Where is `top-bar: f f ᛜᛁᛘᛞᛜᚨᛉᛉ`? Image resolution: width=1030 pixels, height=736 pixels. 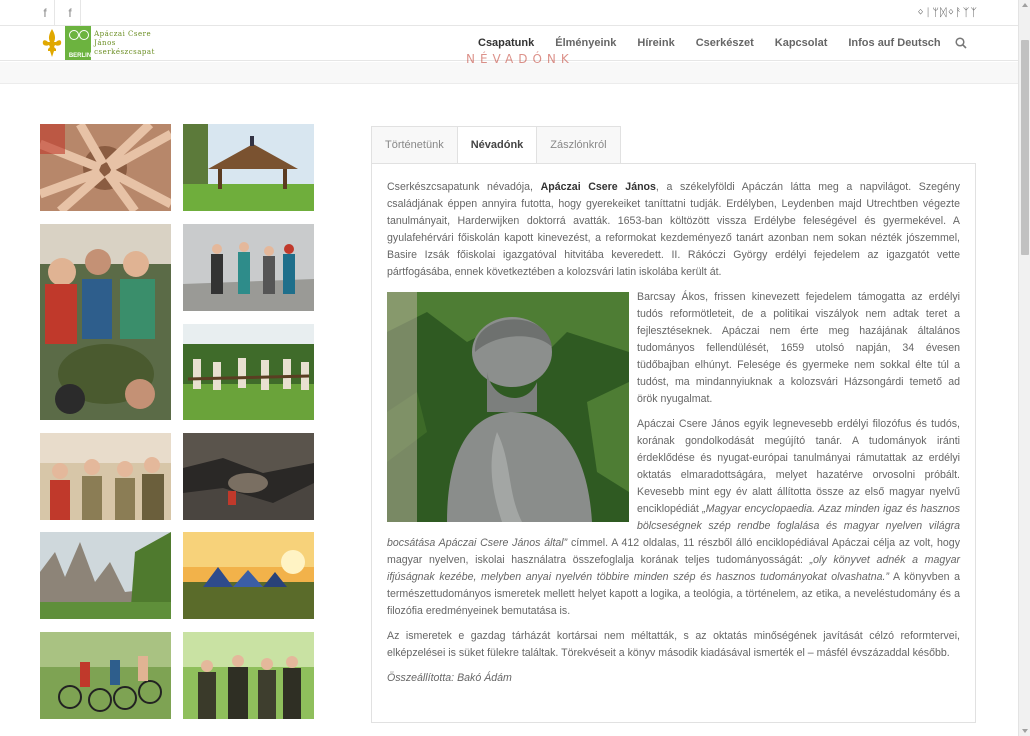
top-bar: f f ᛜᛁᛘᛞᛜᚨᛉᛉ is located at coordinates (509, 13).